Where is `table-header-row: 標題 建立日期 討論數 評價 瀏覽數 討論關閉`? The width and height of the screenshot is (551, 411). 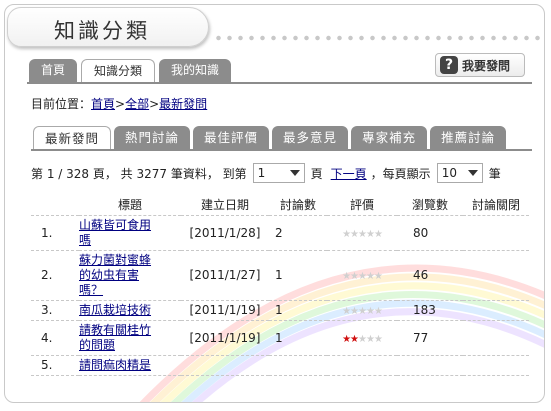 table-header-row: 標題 建立日期 討論數 評價 瀏覽數 討論關閉 is located at coordinates (280, 205).